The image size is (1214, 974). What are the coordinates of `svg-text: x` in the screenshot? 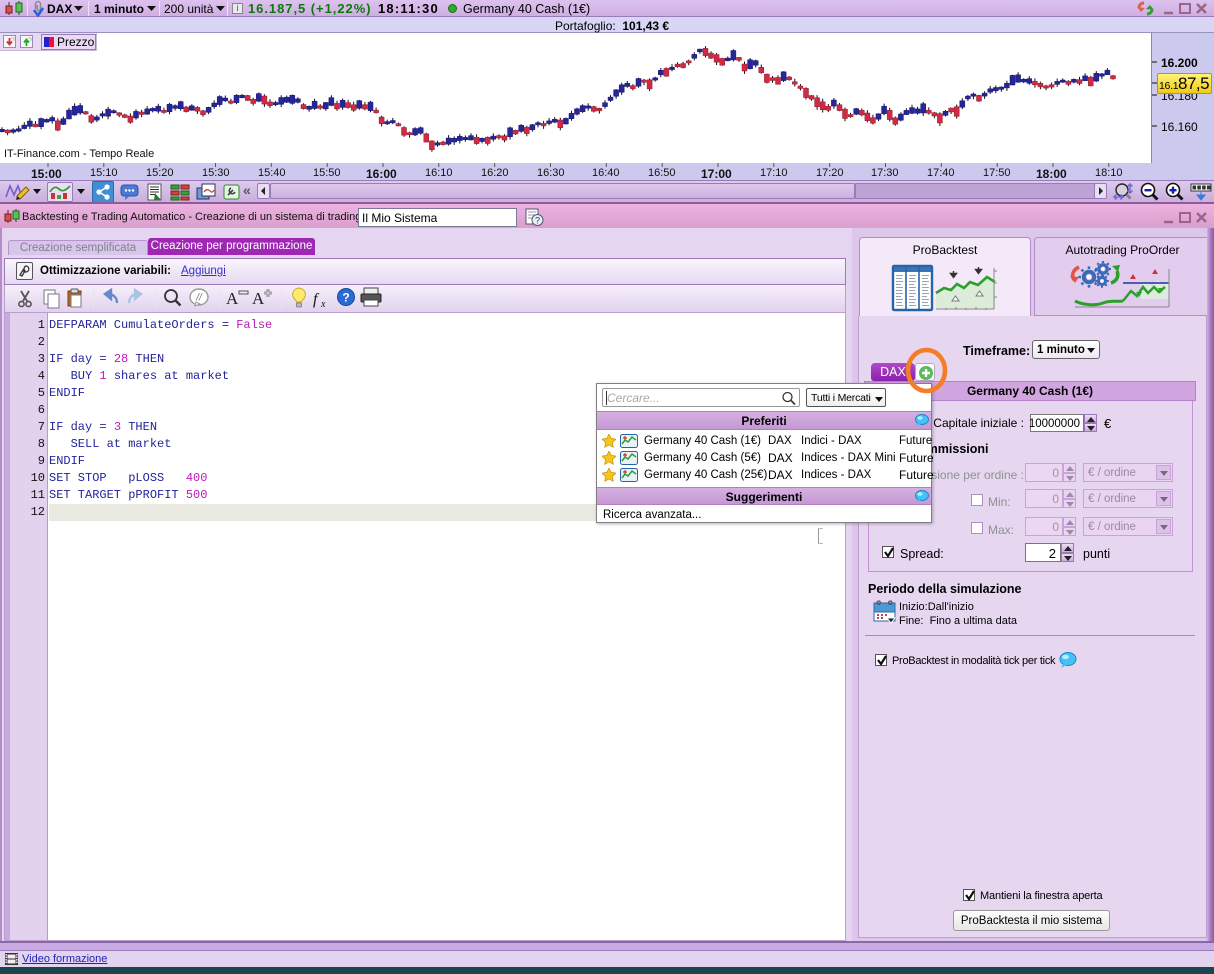 It's located at (323, 304).